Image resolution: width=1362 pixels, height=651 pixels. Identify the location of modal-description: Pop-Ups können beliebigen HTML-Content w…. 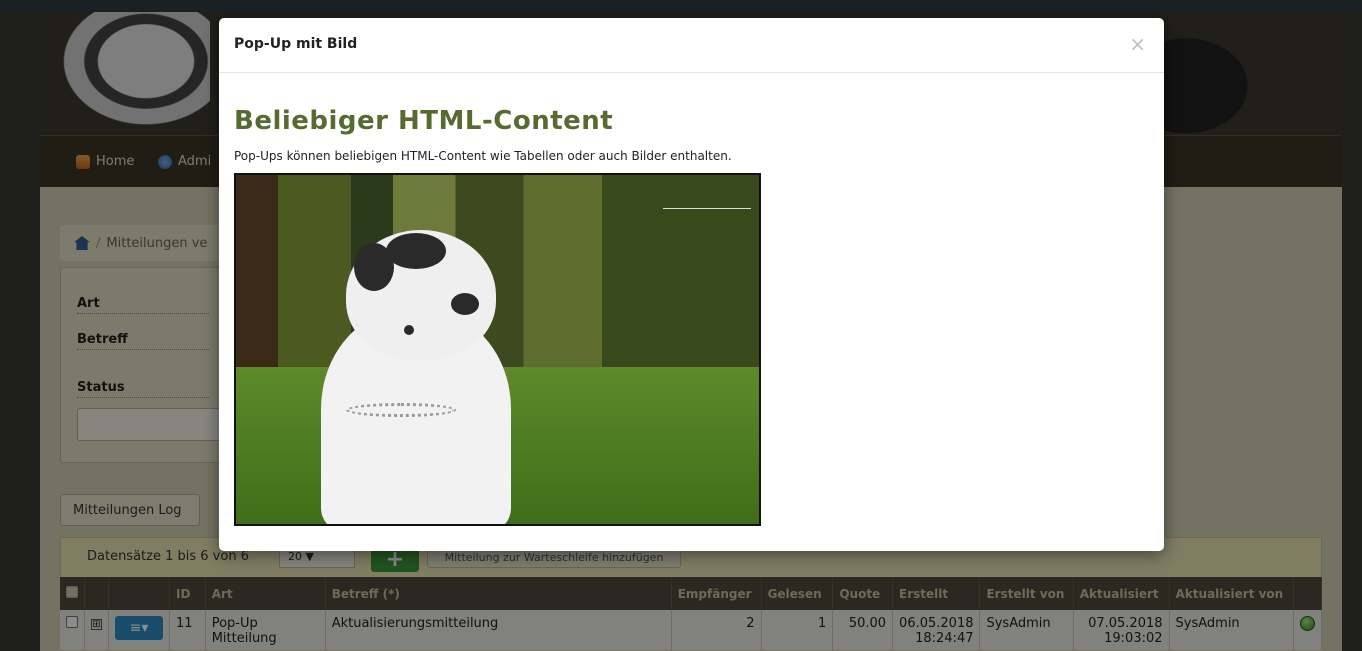
(483, 156).